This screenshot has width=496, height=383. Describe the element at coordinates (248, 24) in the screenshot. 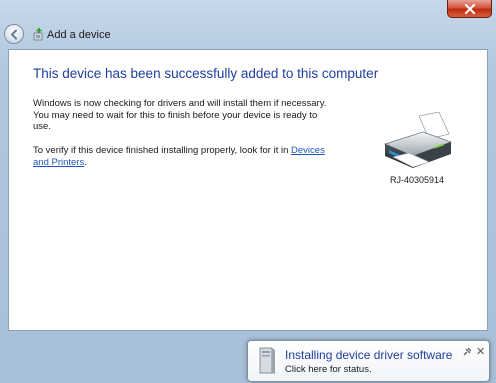

I see `title-bar: Add a device` at that location.